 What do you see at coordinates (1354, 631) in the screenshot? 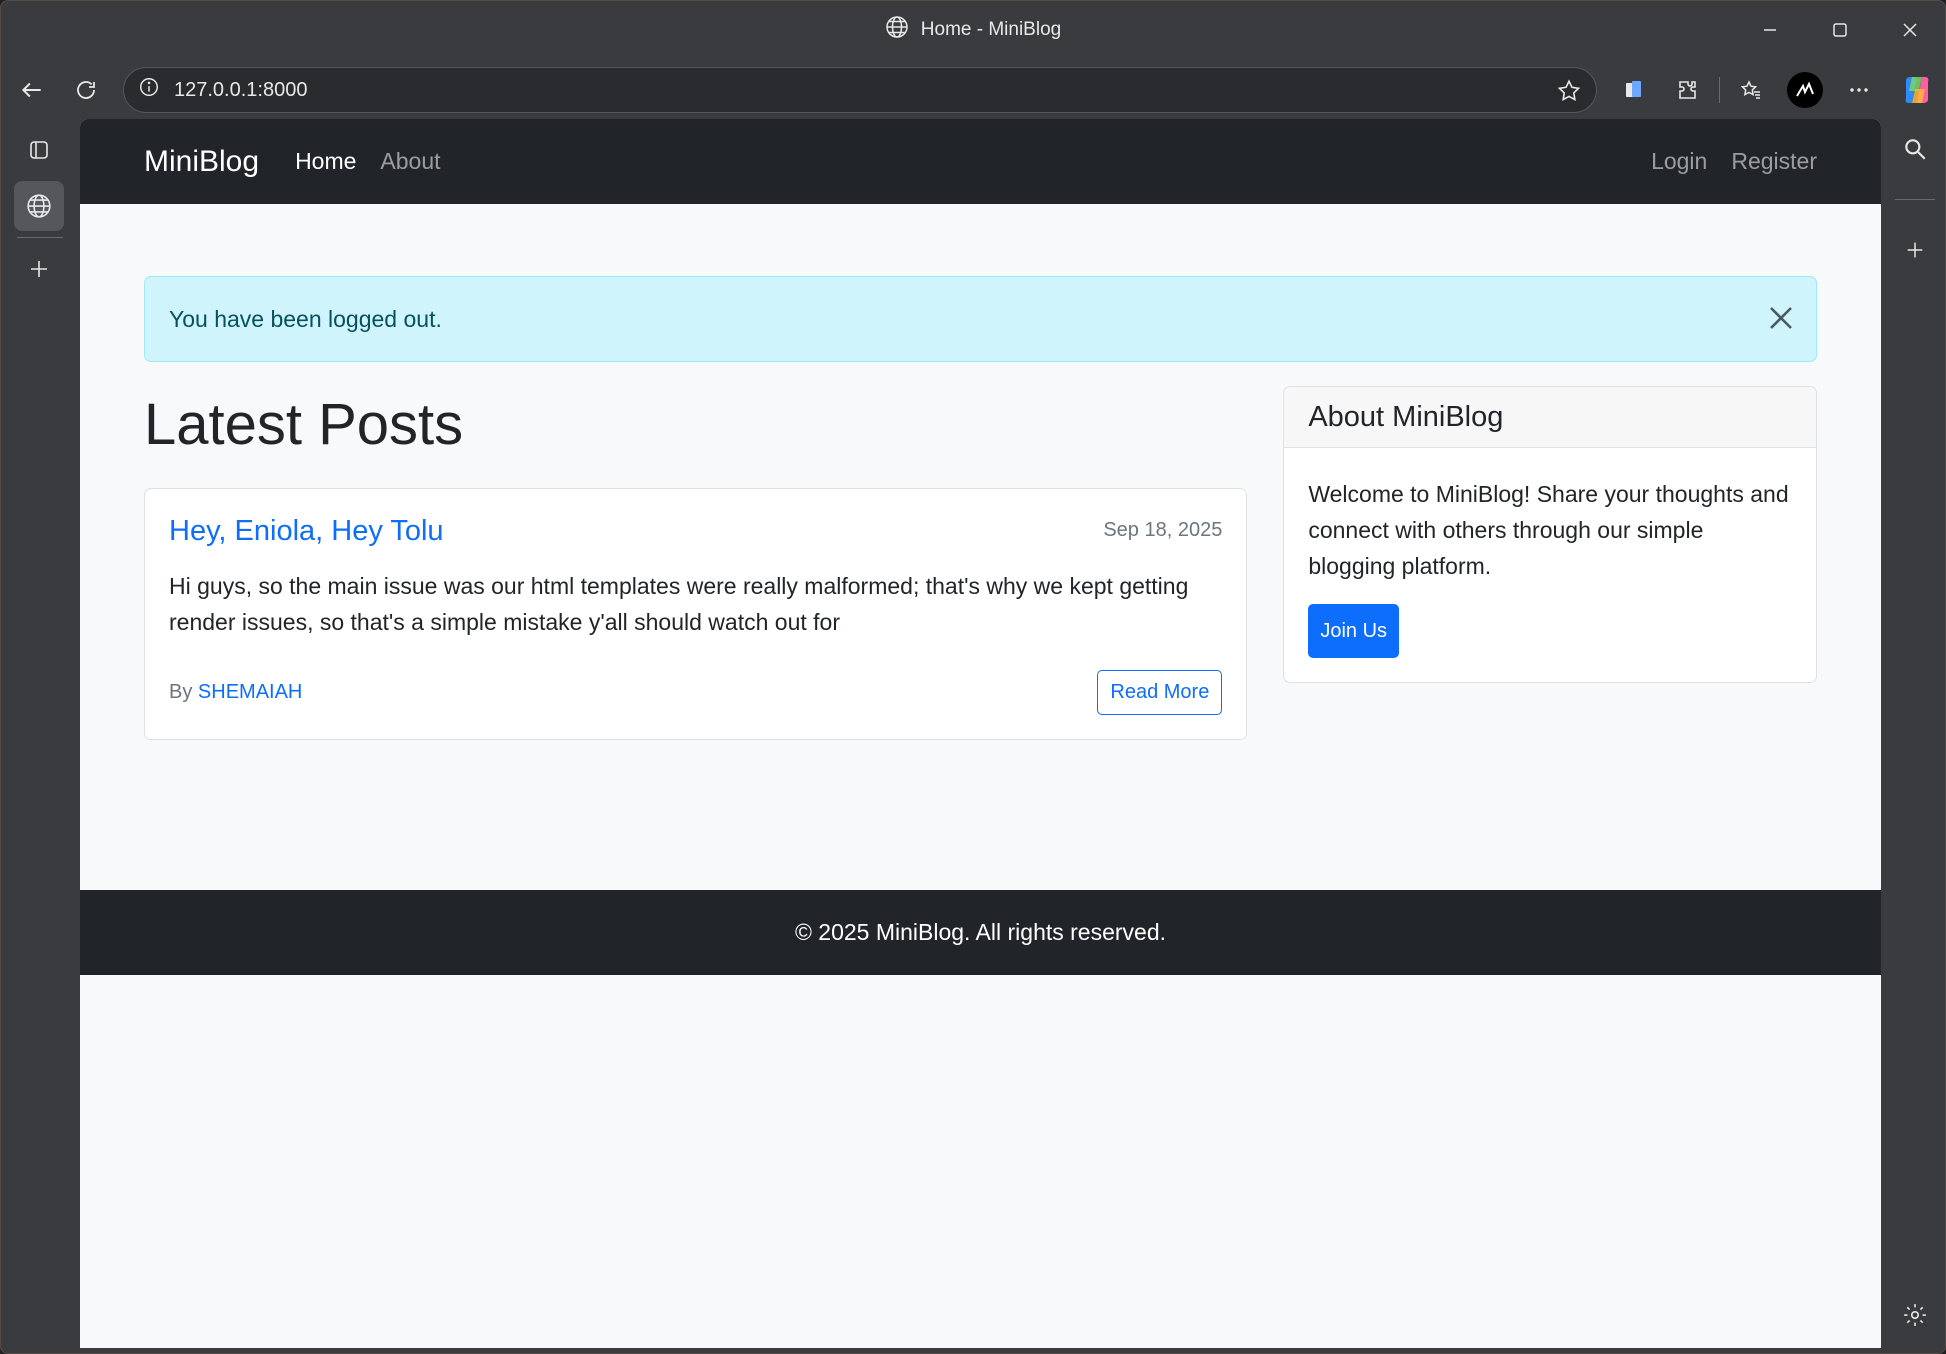
I see `join-us-button: Join Us` at bounding box center [1354, 631].